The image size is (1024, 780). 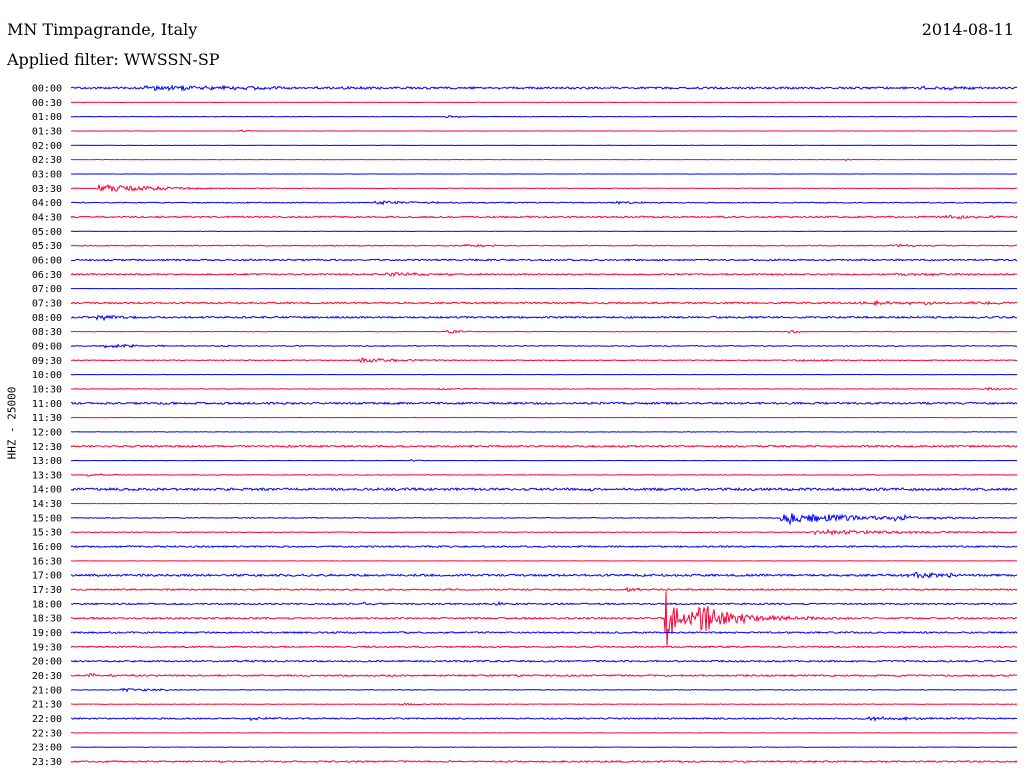 What do you see at coordinates (47, 647) in the screenshot?
I see `time-tick-label: 19:30` at bounding box center [47, 647].